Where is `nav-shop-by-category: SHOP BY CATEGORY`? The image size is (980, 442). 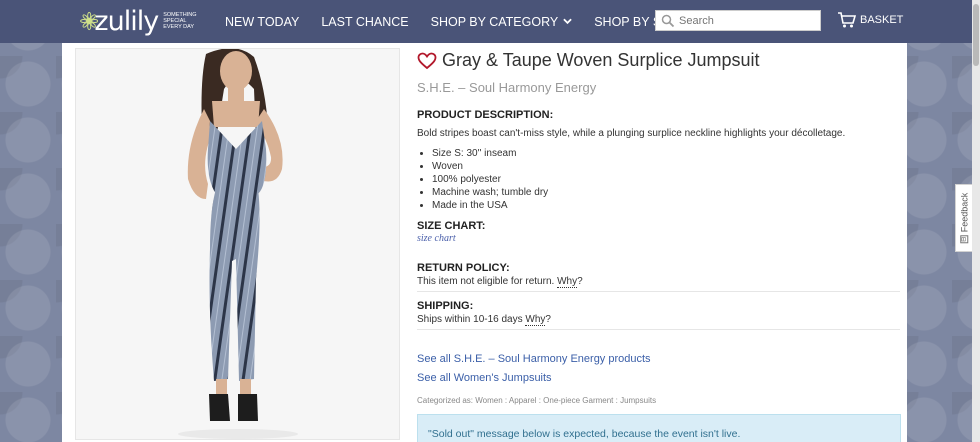 nav-shop-by-category: SHOP BY CATEGORY is located at coordinates (502, 22).